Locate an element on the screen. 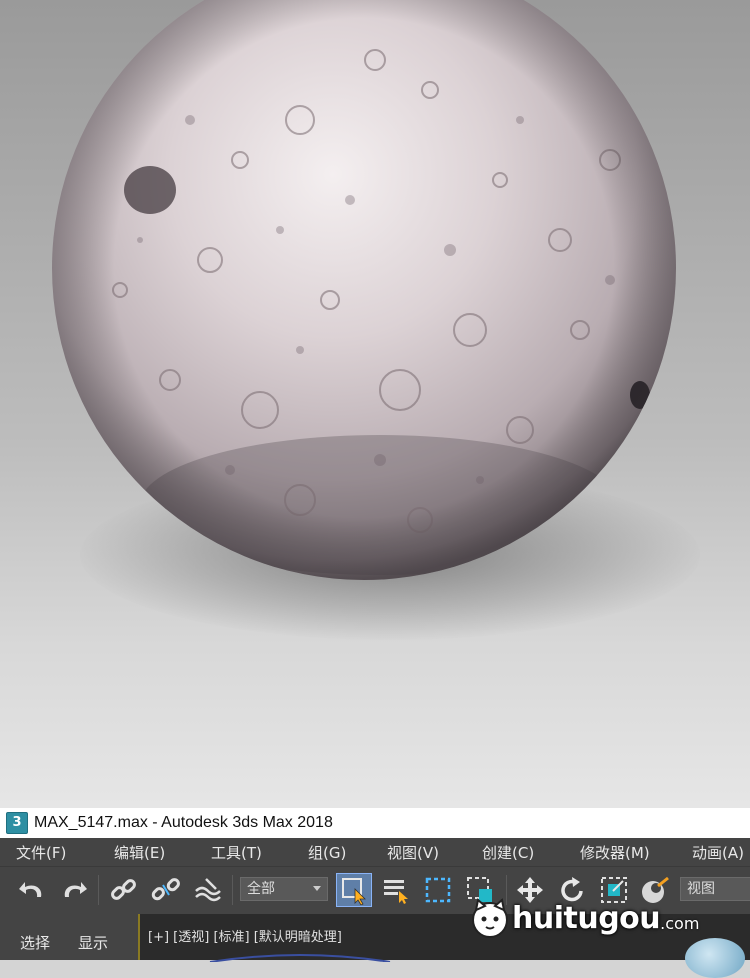  rect-selection-icon is located at coordinates (438, 890).